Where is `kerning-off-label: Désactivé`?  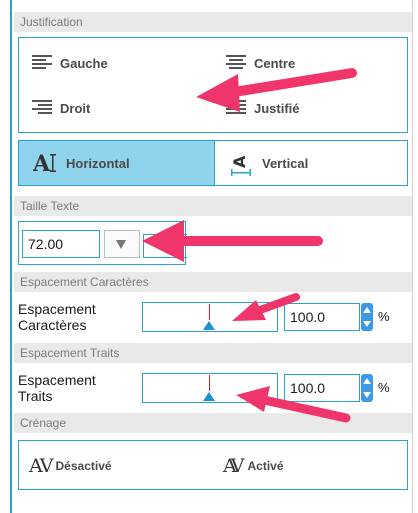 kerning-off-label: Désactivé is located at coordinates (83, 466).